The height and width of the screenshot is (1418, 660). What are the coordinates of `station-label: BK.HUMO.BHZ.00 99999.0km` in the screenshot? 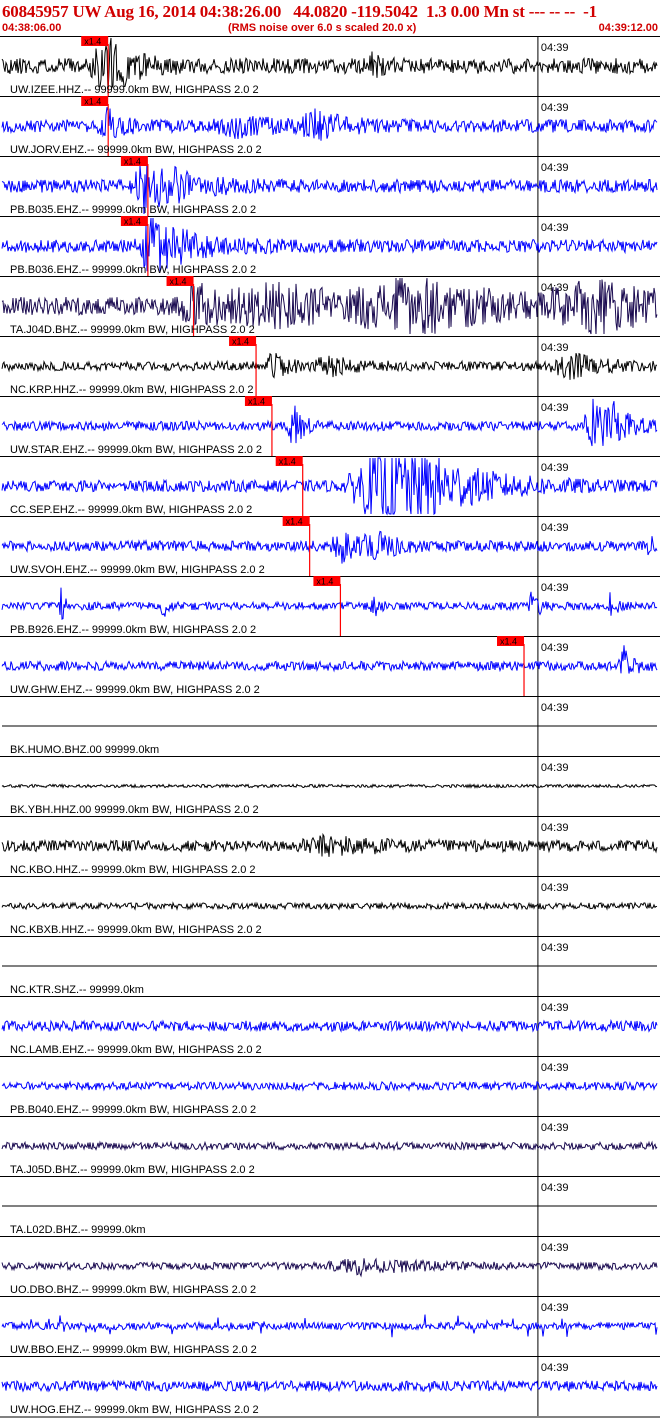 It's located at (84, 750).